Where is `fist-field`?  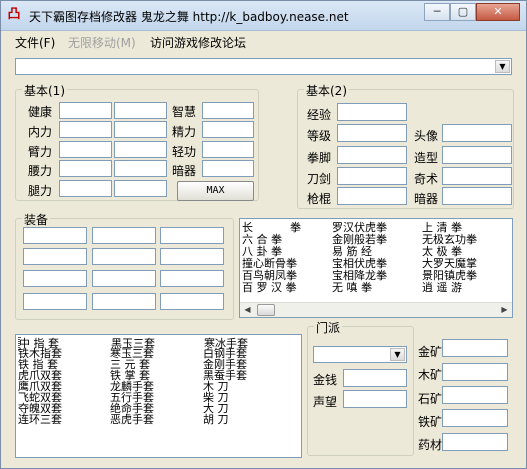
fist-field is located at coordinates (372, 155).